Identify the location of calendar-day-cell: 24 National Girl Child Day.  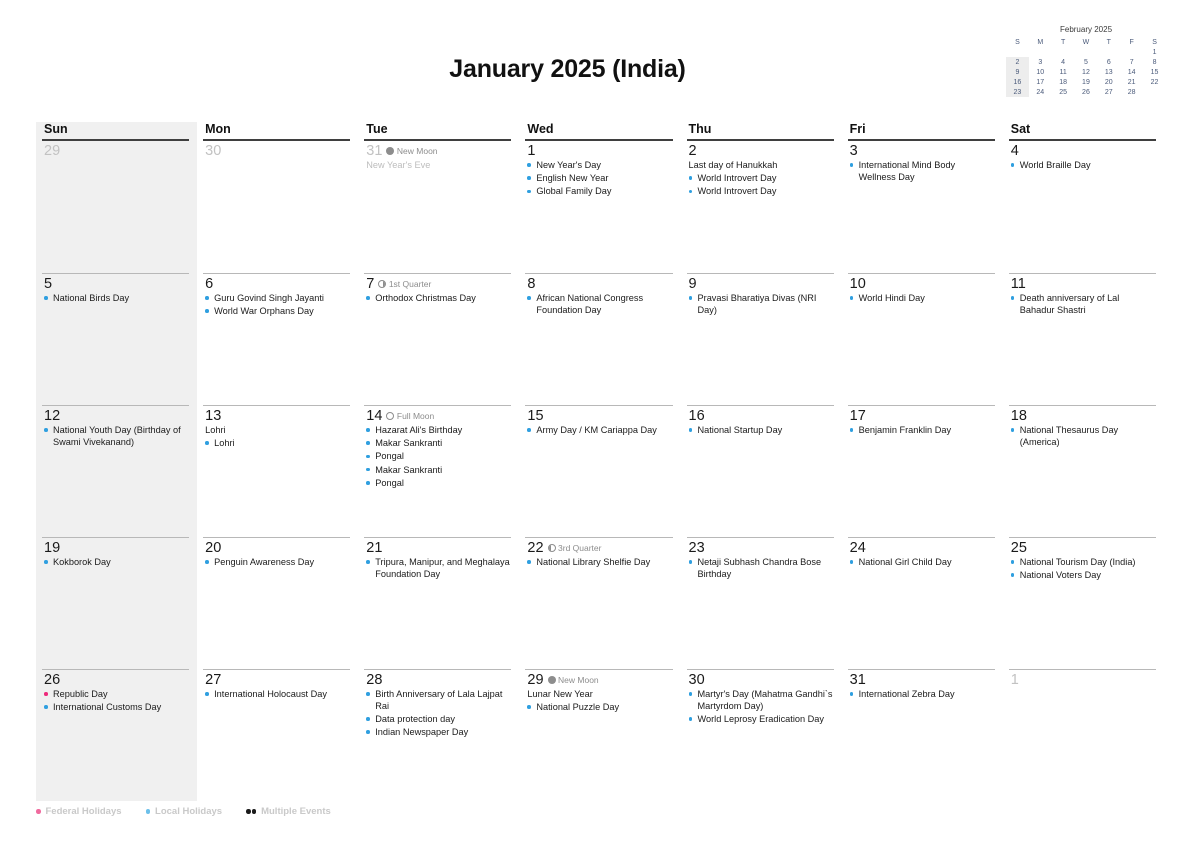
(921, 603).